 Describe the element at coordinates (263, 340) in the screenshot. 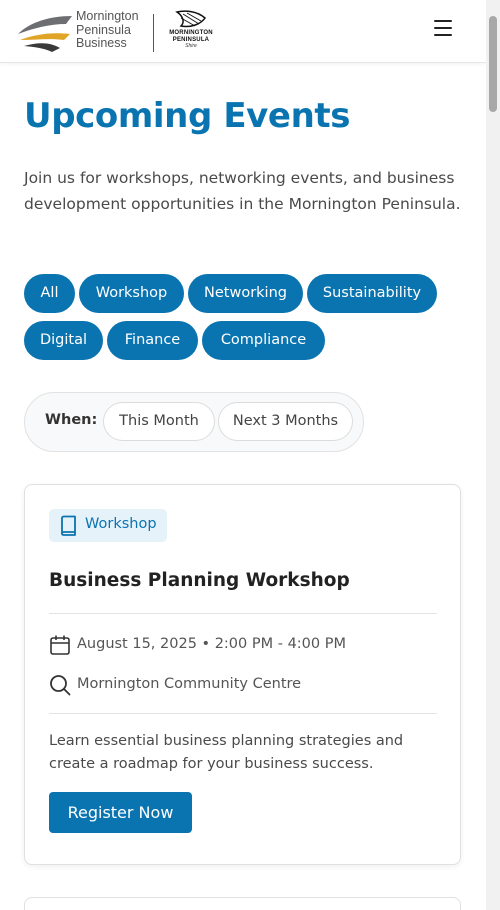

I see `filter-chip-compliance: Compliance` at that location.